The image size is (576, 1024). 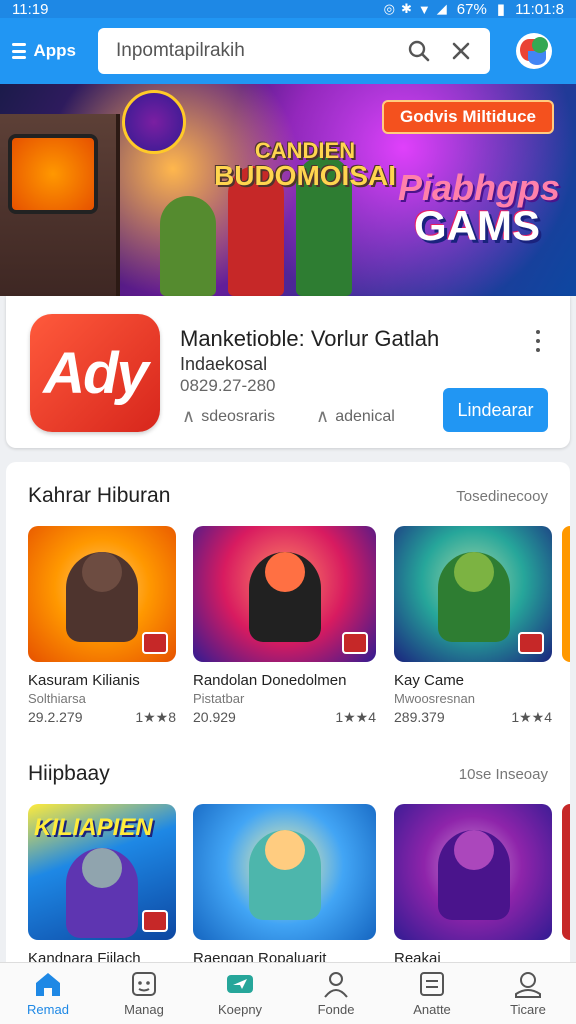 I want to click on app-thumbnail: KILIAPIEN, so click(x=102, y=872).